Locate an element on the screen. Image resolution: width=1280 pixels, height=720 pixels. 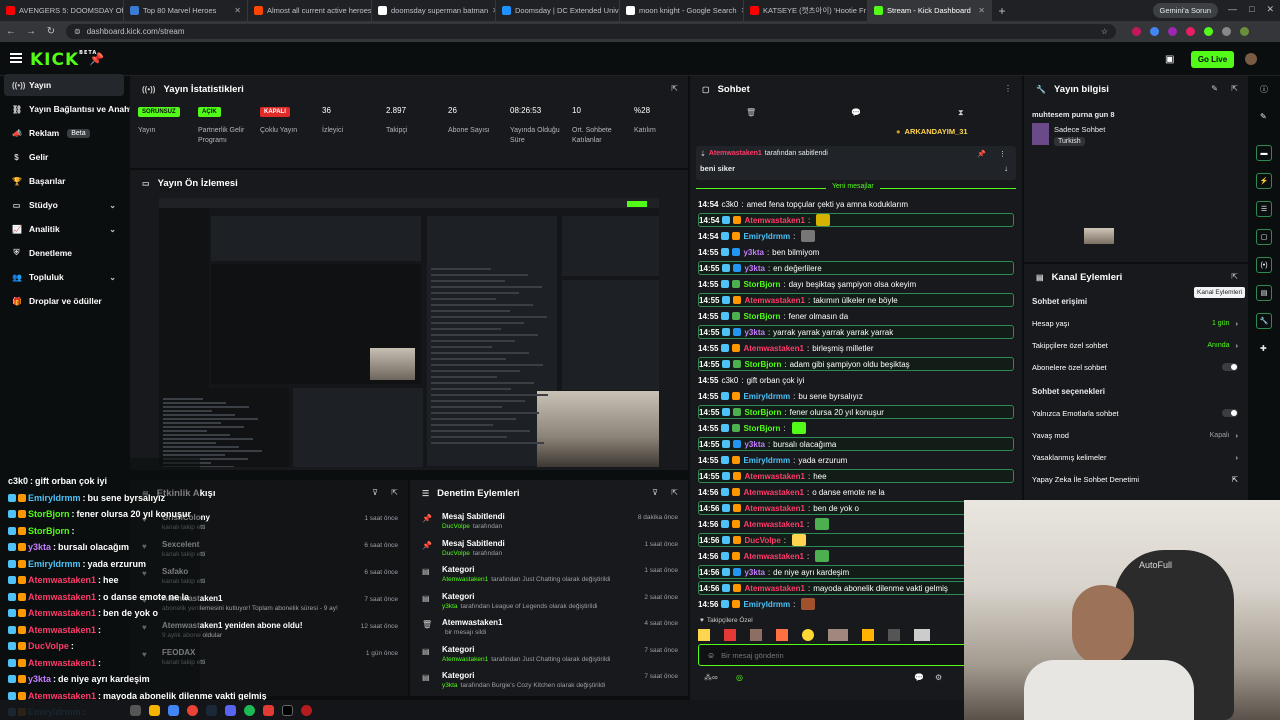
new-tab-icon: + is located at coordinates (1002, 11).